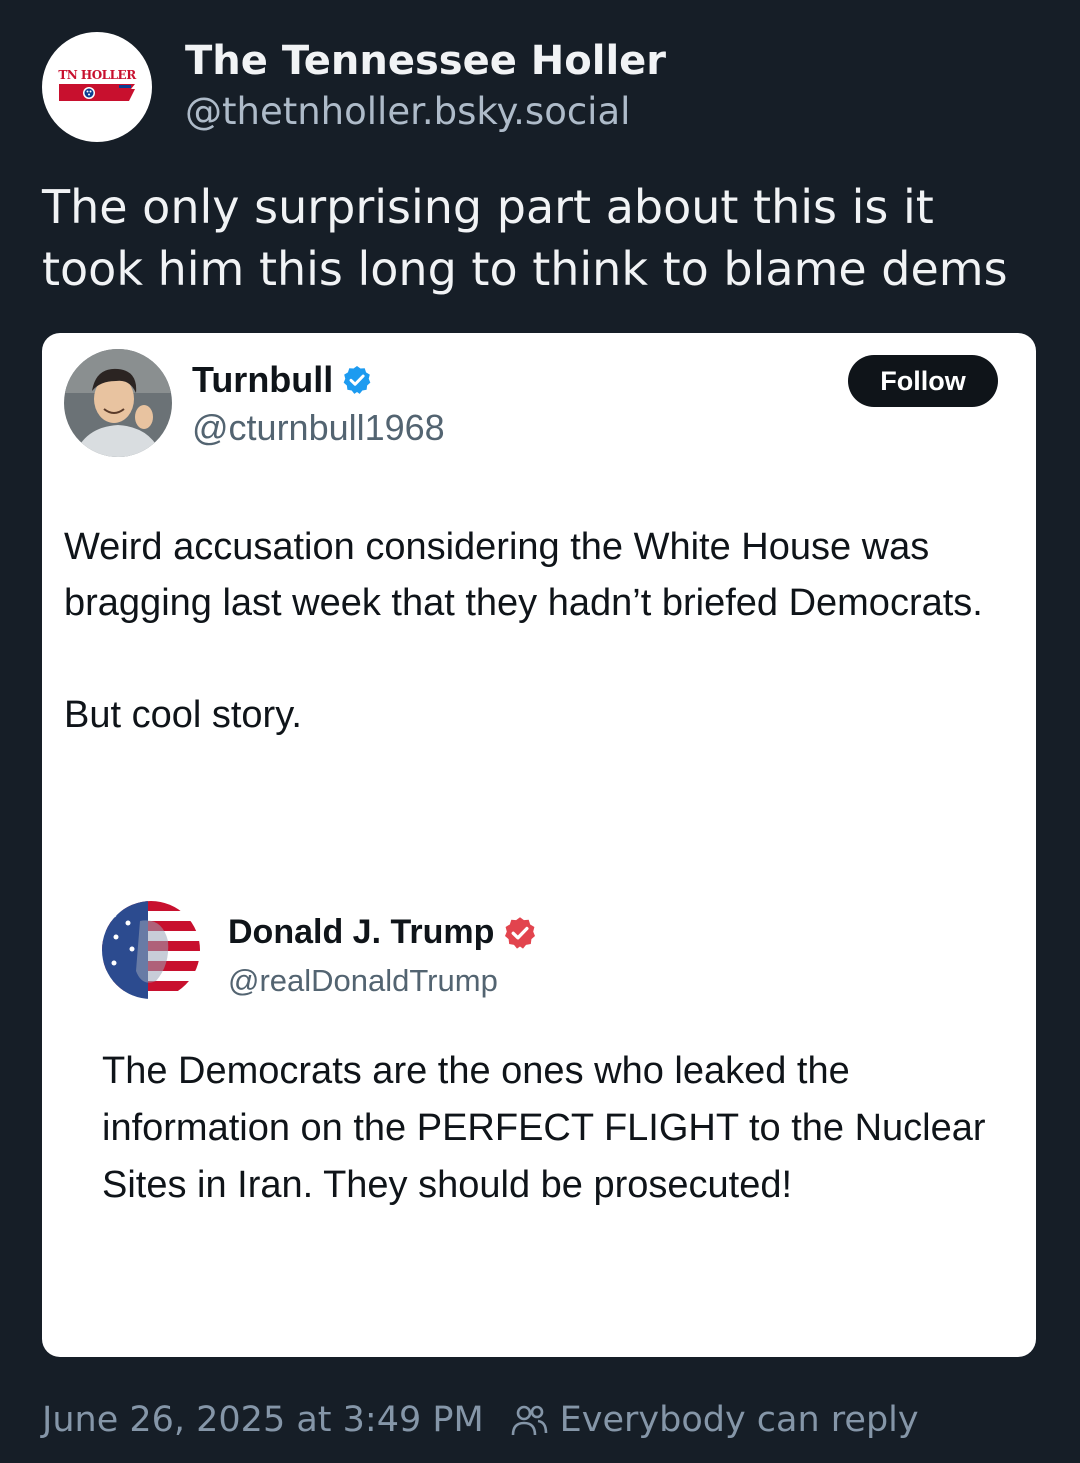 The image size is (1080, 1463). I want to click on tweet-paragraph: But cool story., so click(183, 715).